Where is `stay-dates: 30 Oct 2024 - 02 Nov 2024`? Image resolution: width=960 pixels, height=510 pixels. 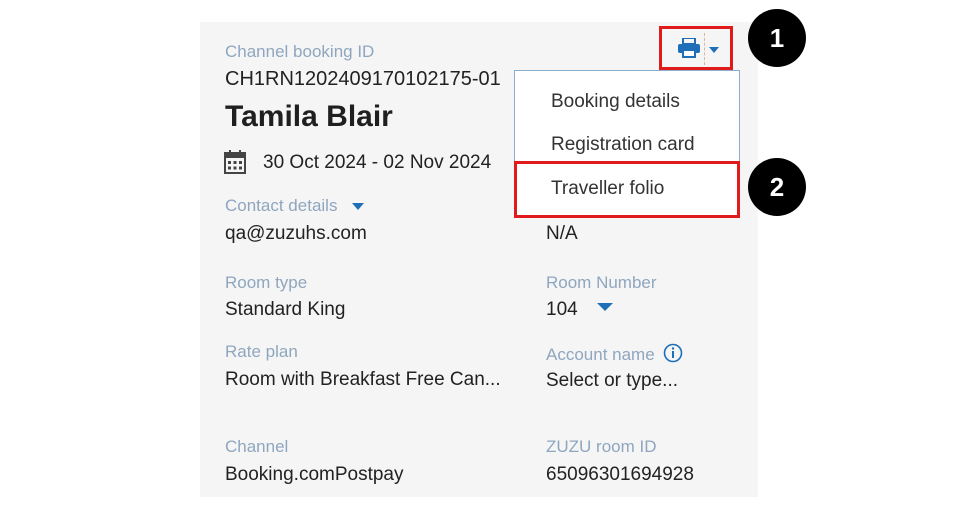
stay-dates: 30 Oct 2024 - 02 Nov 2024 is located at coordinates (377, 162).